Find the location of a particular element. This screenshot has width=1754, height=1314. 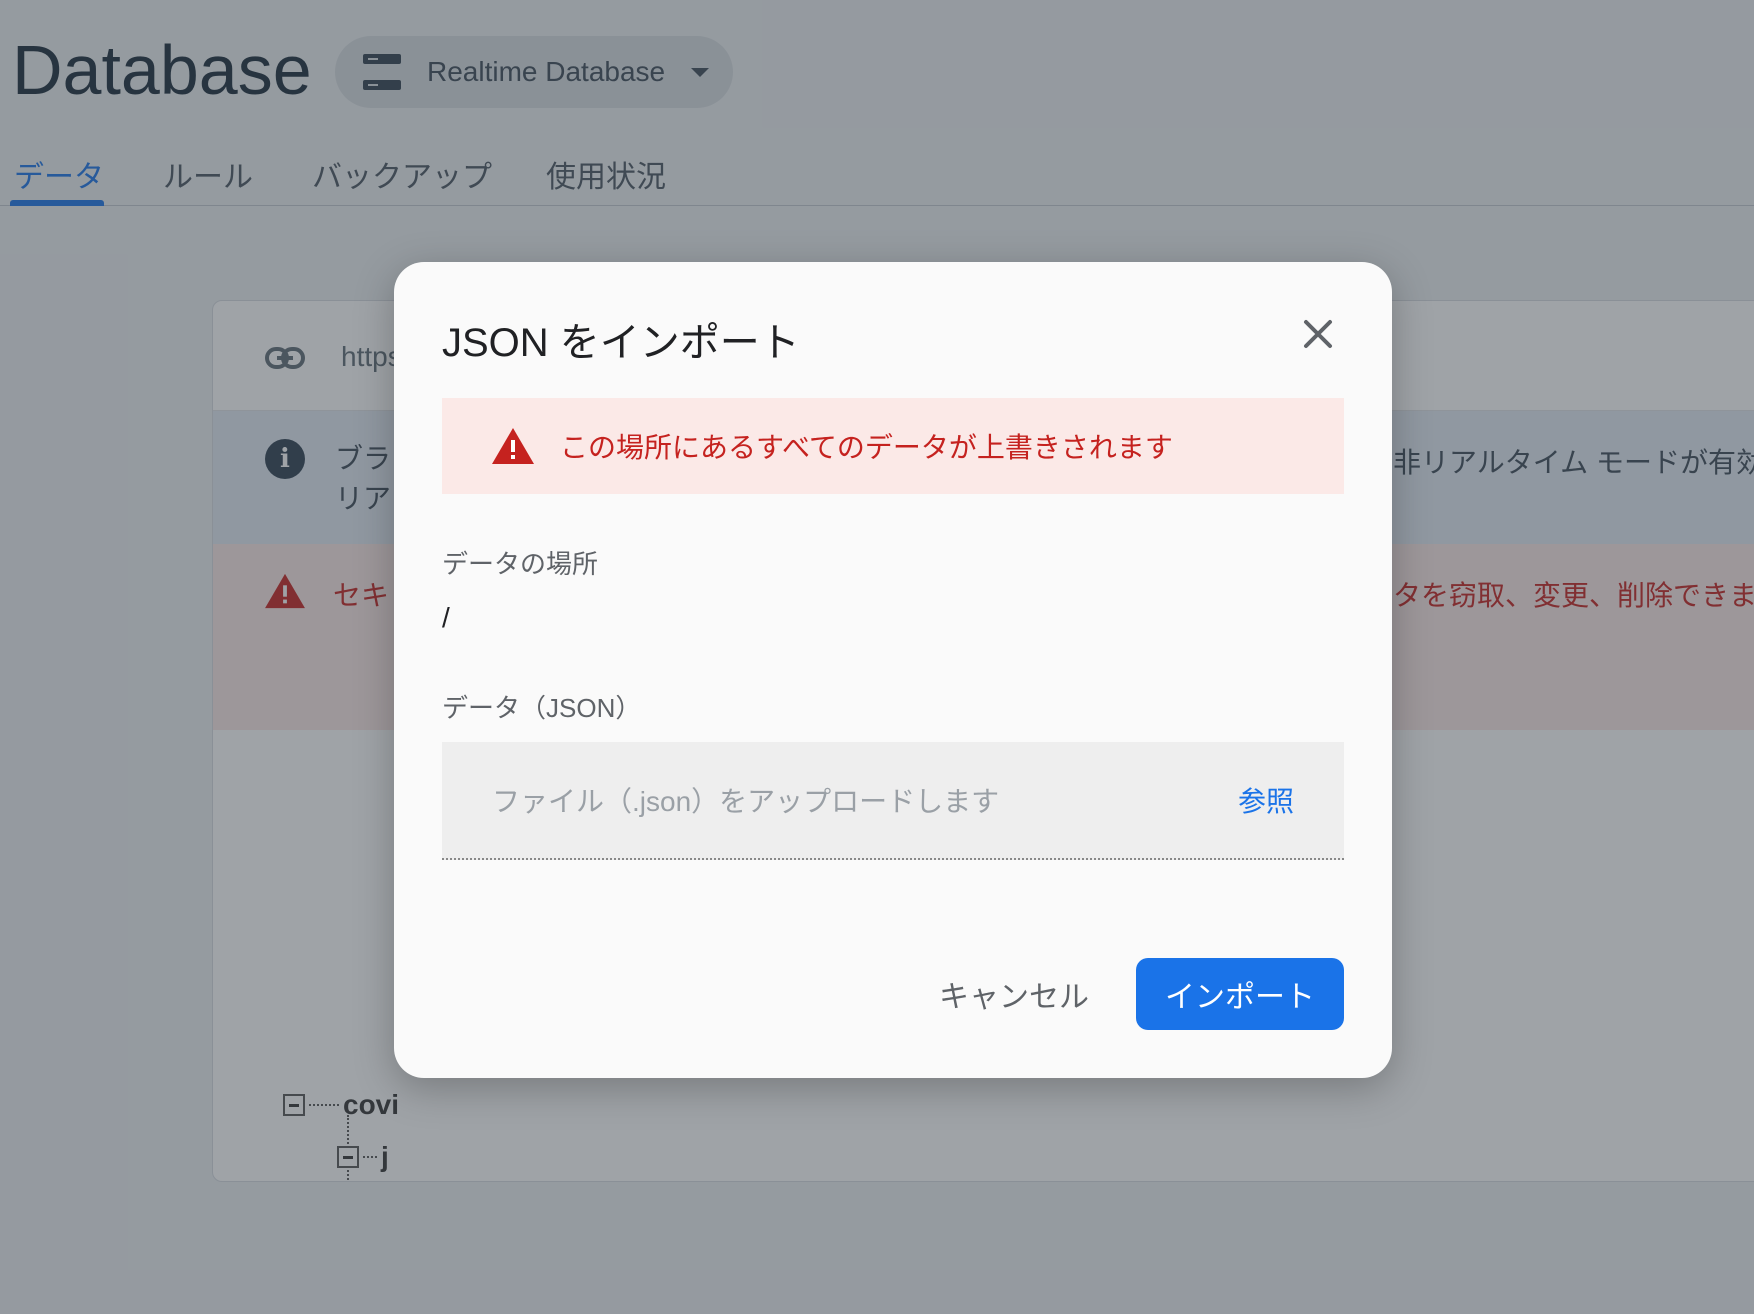

data-location-value: / is located at coordinates (446, 617).